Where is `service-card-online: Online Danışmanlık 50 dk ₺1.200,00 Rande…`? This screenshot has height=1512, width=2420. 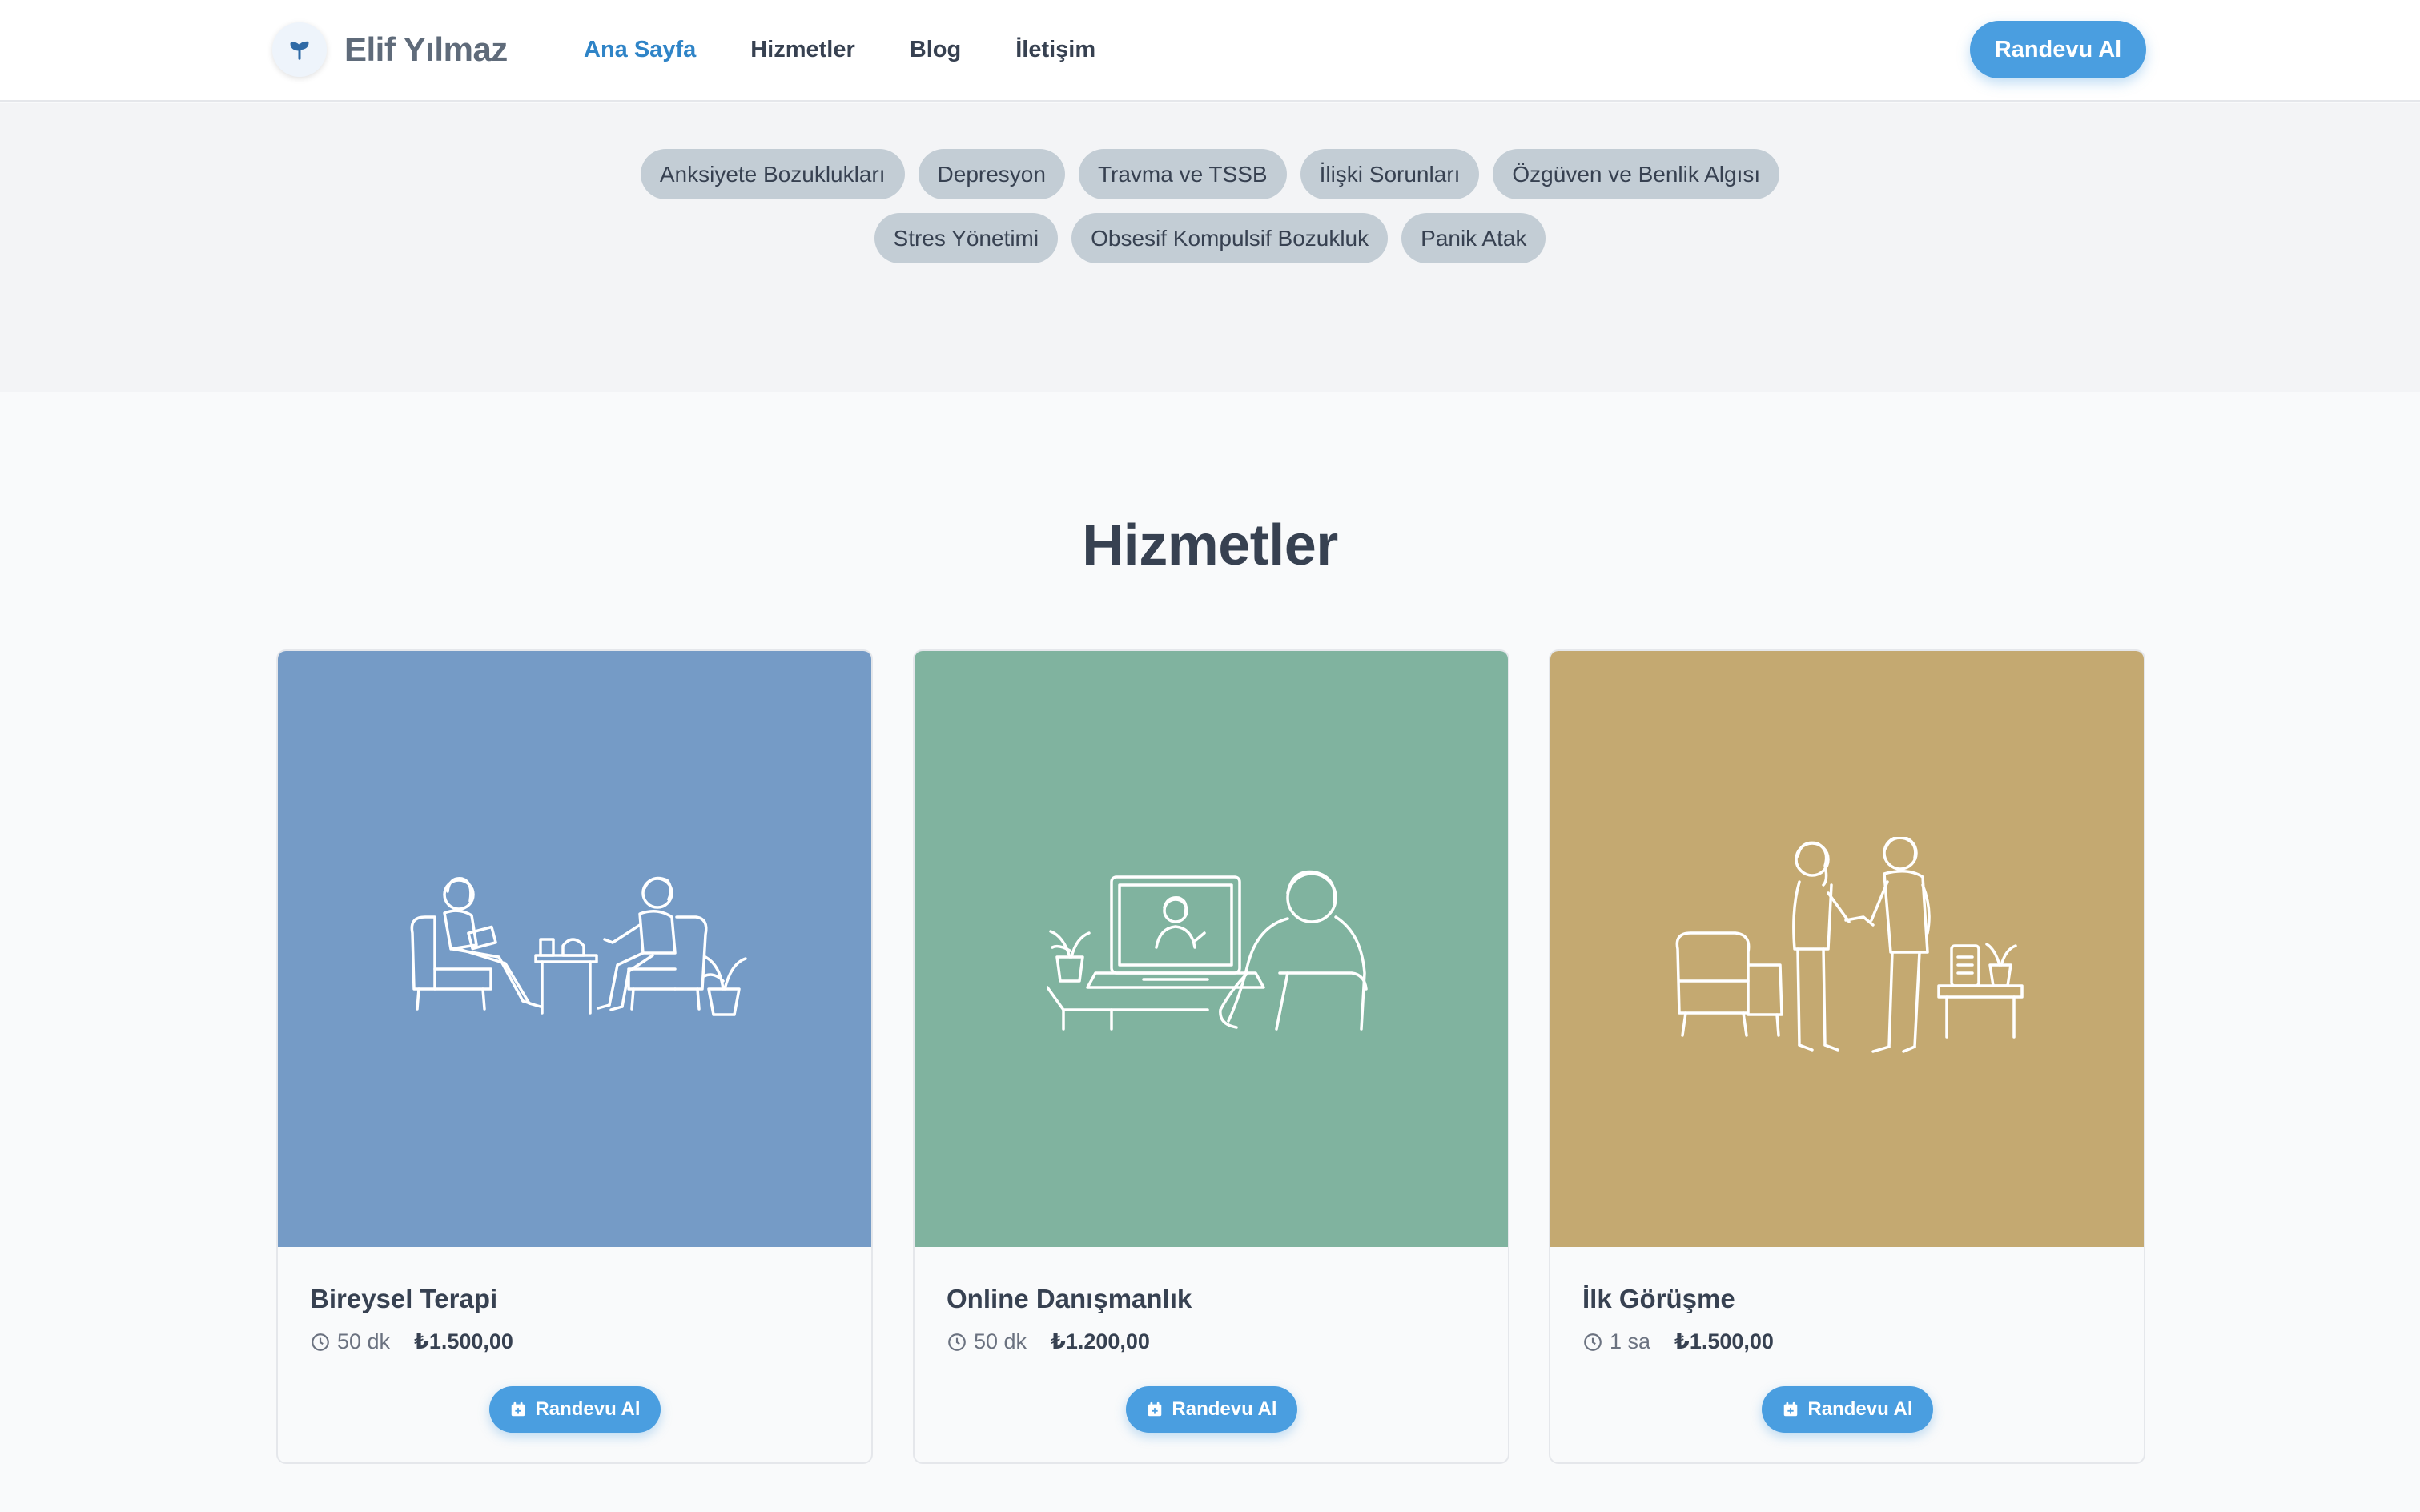
service-card-online: Online Danışmanlık 50 dk ₺1.200,00 Rande… is located at coordinates (1211, 1056).